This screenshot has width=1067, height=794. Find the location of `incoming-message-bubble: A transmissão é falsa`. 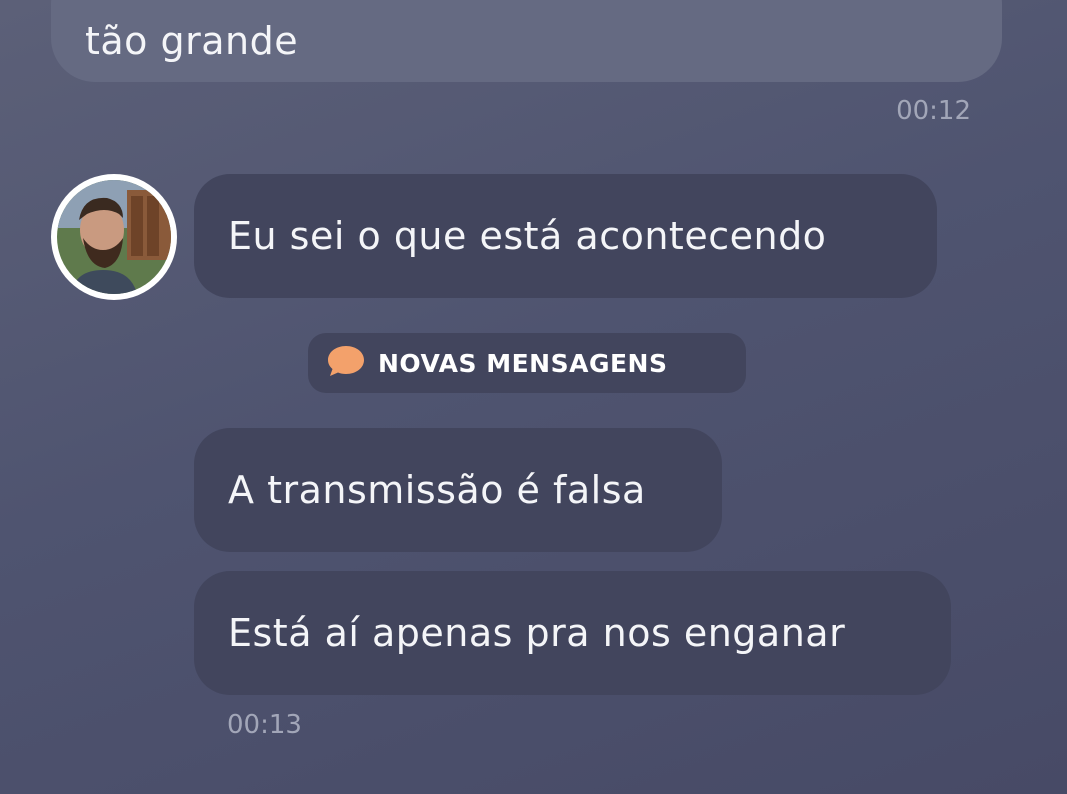

incoming-message-bubble: A transmissão é falsa is located at coordinates (458, 490).